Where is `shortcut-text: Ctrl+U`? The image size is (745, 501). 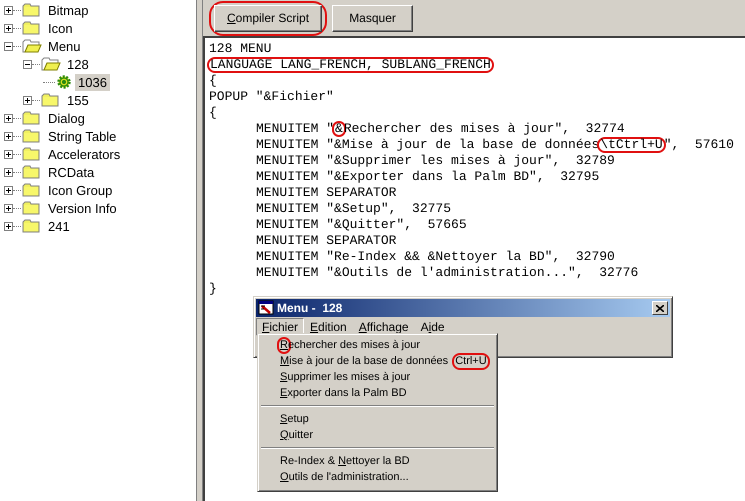 shortcut-text: Ctrl+U is located at coordinates (471, 360).